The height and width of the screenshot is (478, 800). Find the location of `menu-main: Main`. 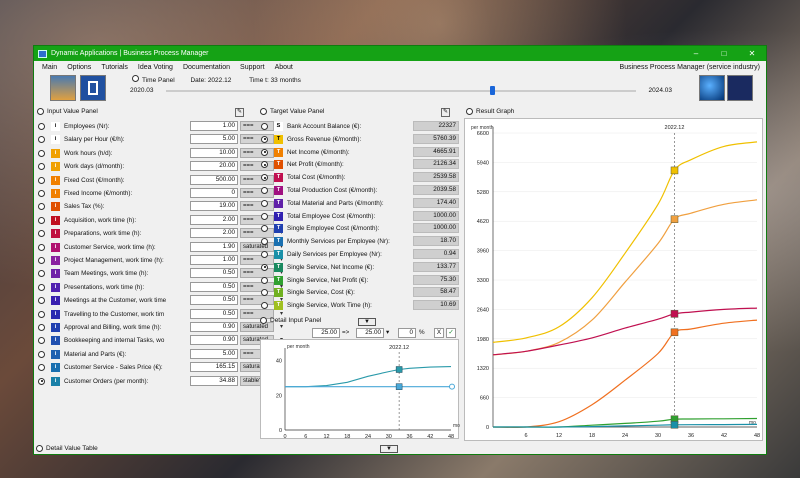

menu-main: Main is located at coordinates (49, 67).